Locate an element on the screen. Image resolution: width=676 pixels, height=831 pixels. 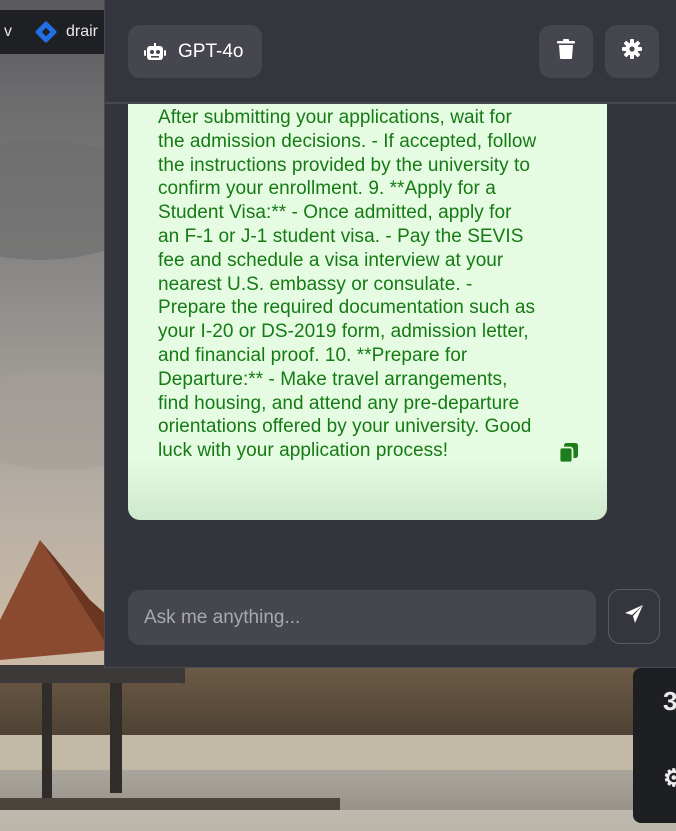
bookmark-item: v is located at coordinates (8, 32).